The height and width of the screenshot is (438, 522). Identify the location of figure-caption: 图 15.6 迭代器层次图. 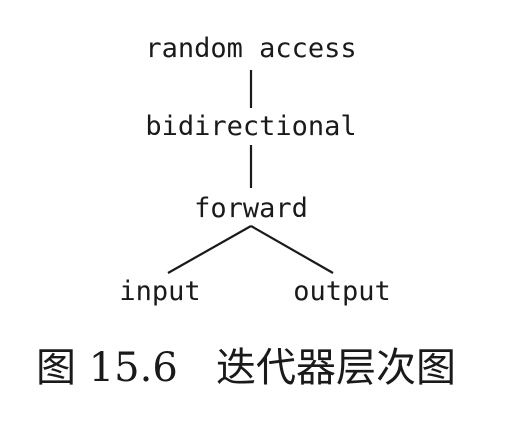
(261, 368).